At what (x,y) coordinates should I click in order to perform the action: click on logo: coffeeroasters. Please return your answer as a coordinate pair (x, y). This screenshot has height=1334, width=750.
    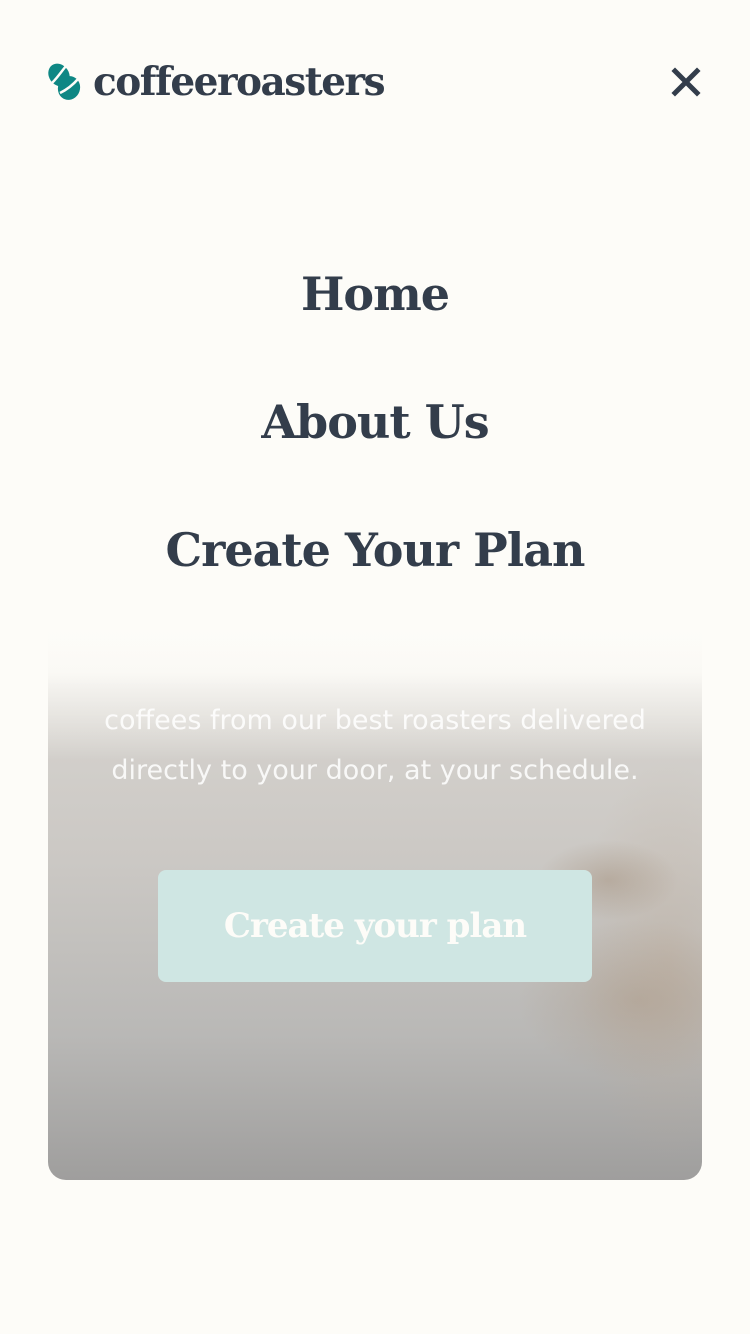
    Looking at the image, I should click on (217, 82).